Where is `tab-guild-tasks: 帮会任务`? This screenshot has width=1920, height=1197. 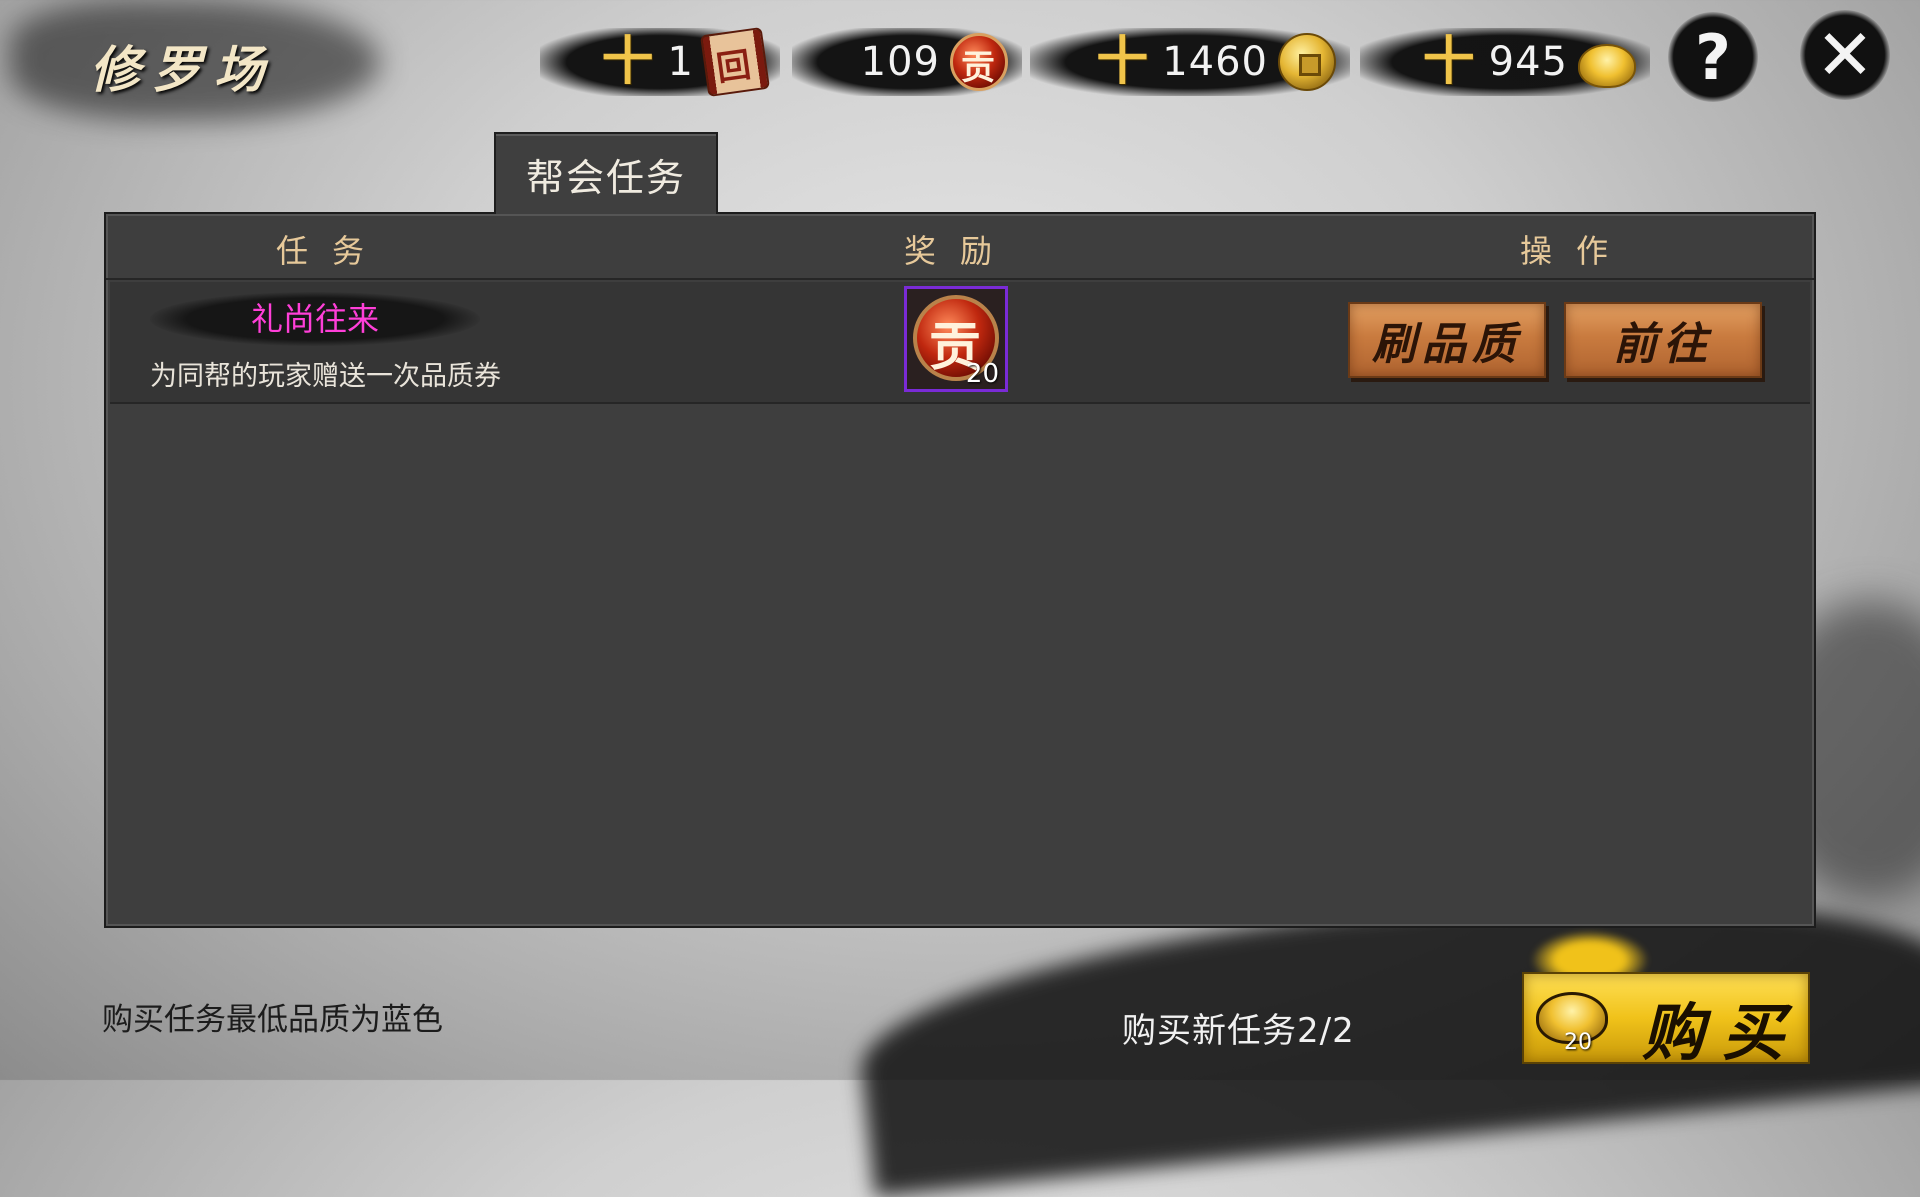
tab-guild-tasks: 帮会任务 is located at coordinates (606, 173).